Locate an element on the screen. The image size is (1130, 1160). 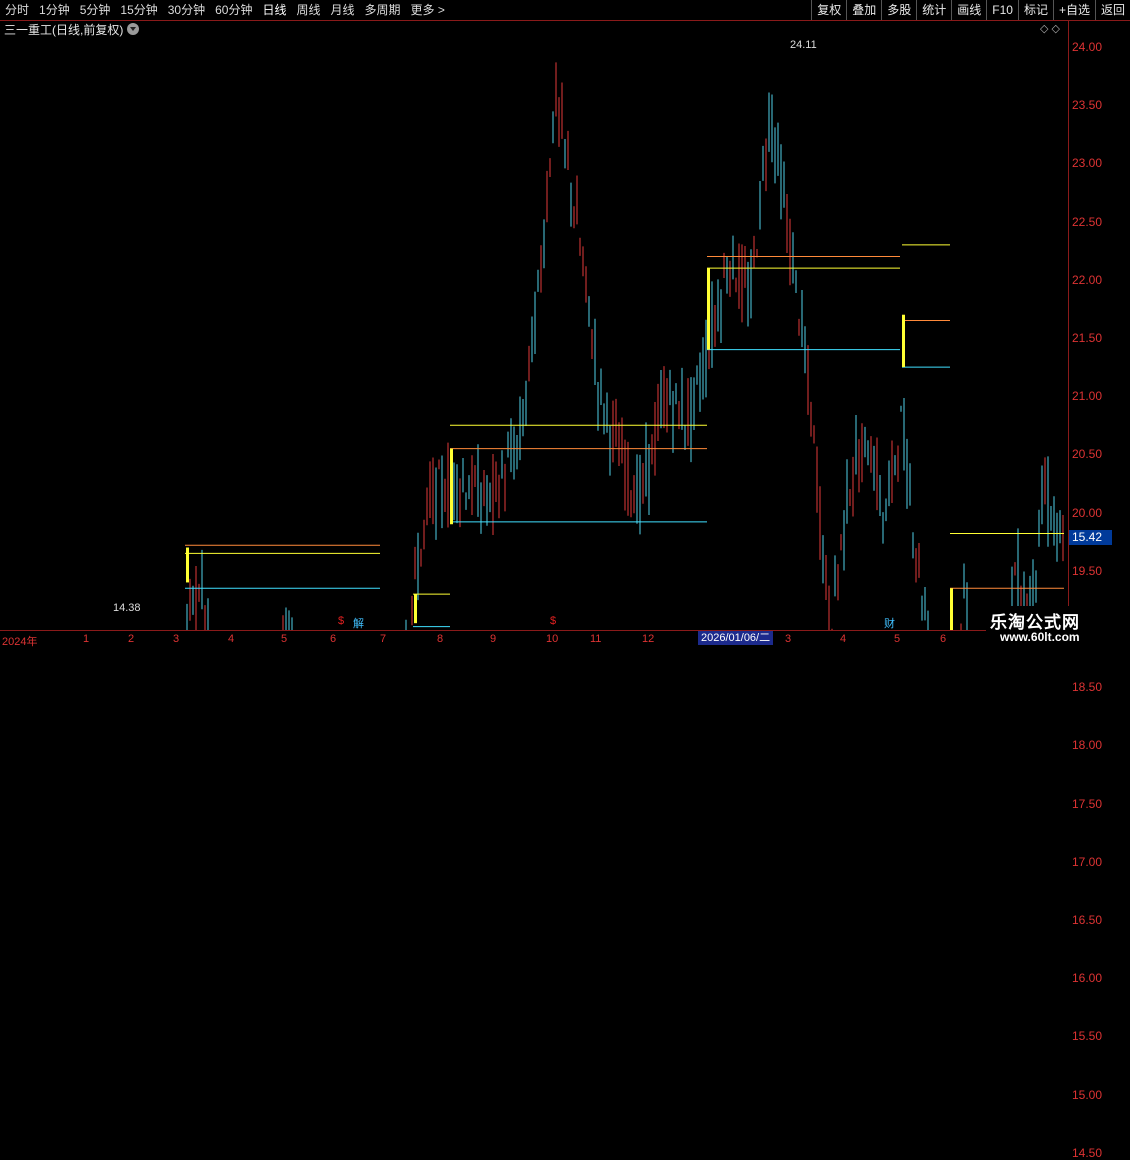
price-tick-label: 18.50 is located at coordinates (1087, 687).